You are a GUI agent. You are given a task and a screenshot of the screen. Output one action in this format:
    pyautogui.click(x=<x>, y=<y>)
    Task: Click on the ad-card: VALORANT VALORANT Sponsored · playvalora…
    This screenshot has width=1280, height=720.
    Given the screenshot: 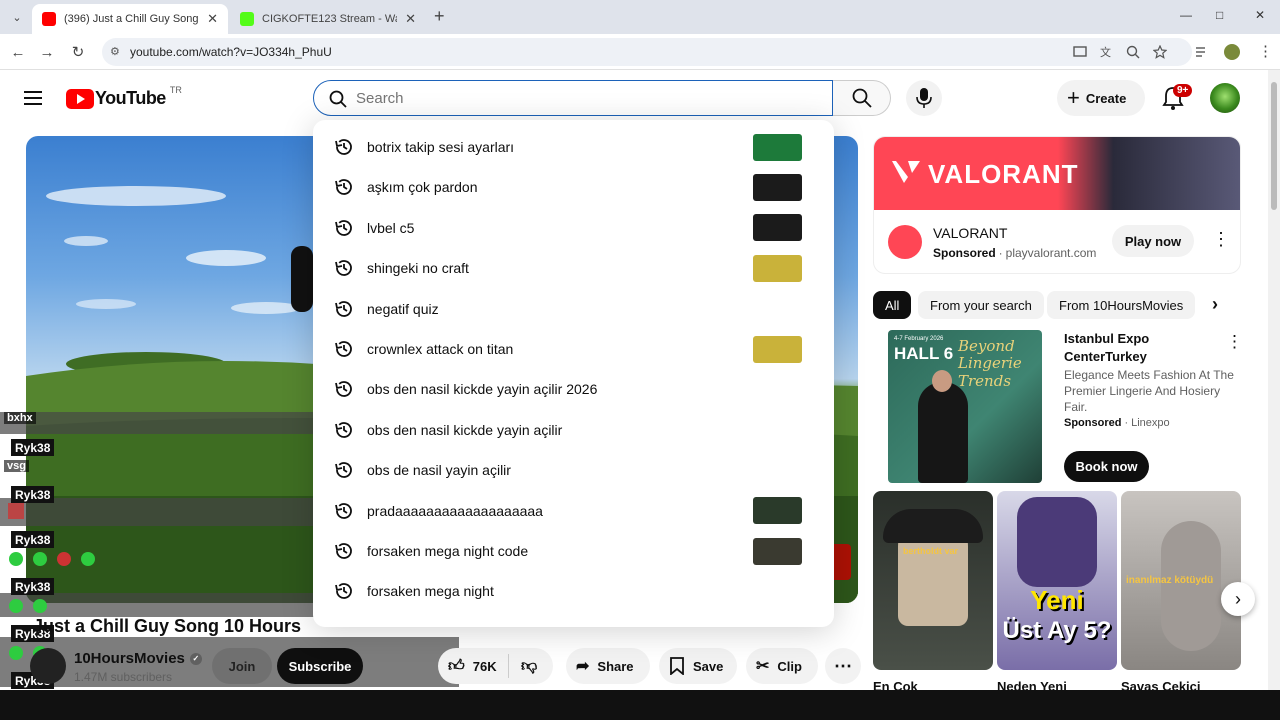 What is the action you would take?
    pyautogui.click(x=1057, y=205)
    